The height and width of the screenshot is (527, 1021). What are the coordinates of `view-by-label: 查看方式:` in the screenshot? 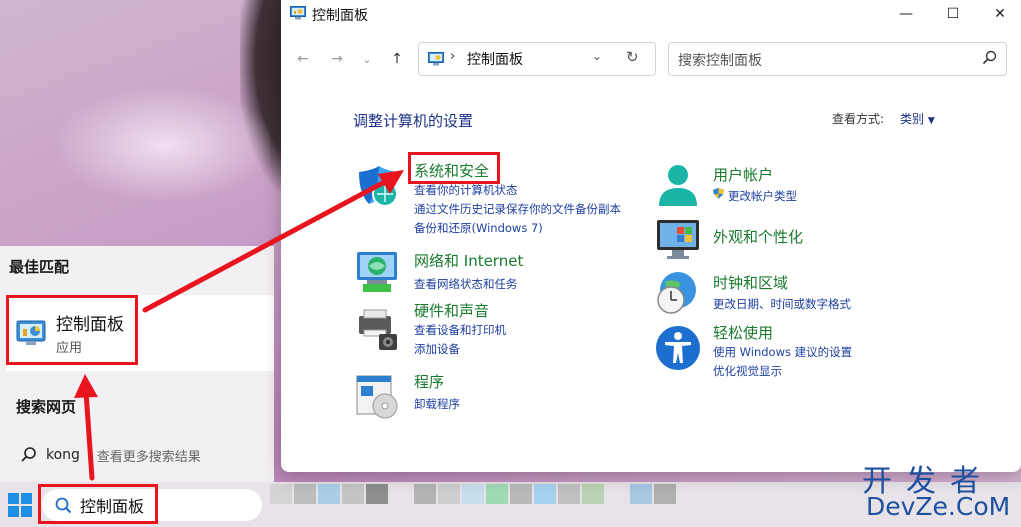 It's located at (858, 119).